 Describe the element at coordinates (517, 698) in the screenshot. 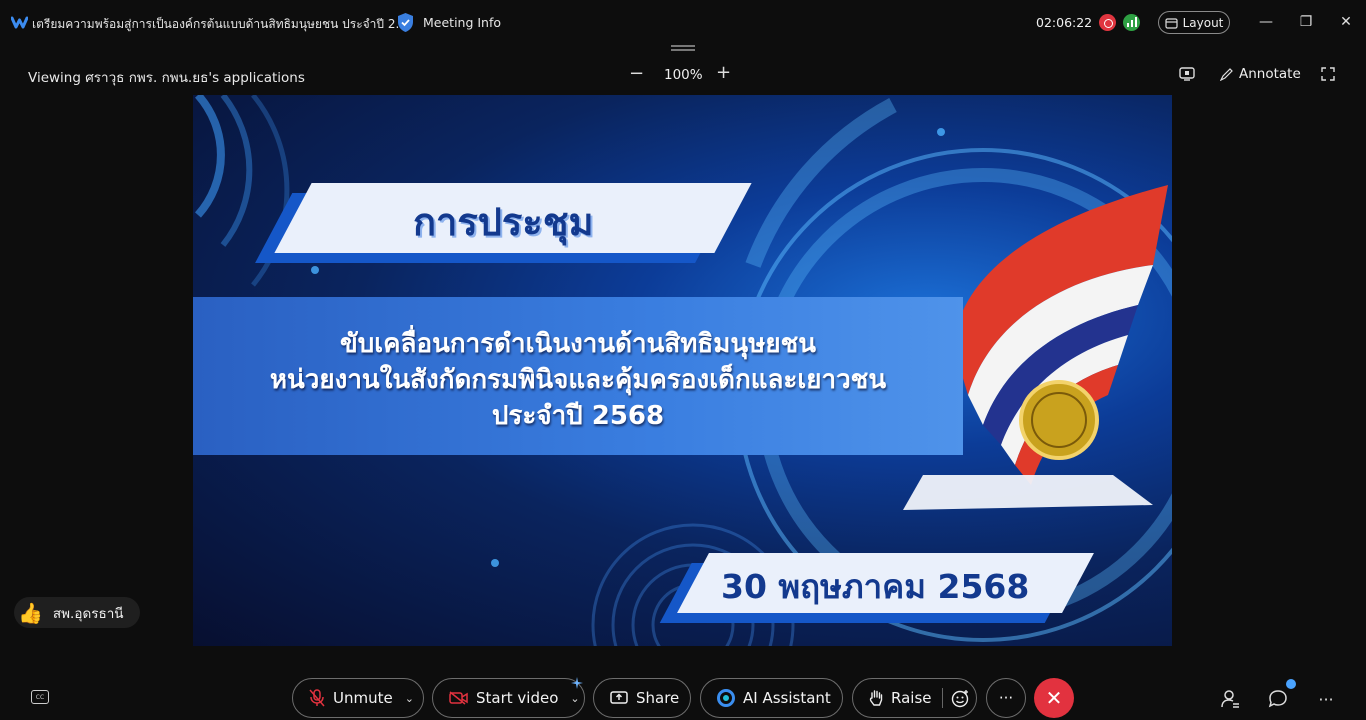

I see `start-video-label: Start video` at that location.